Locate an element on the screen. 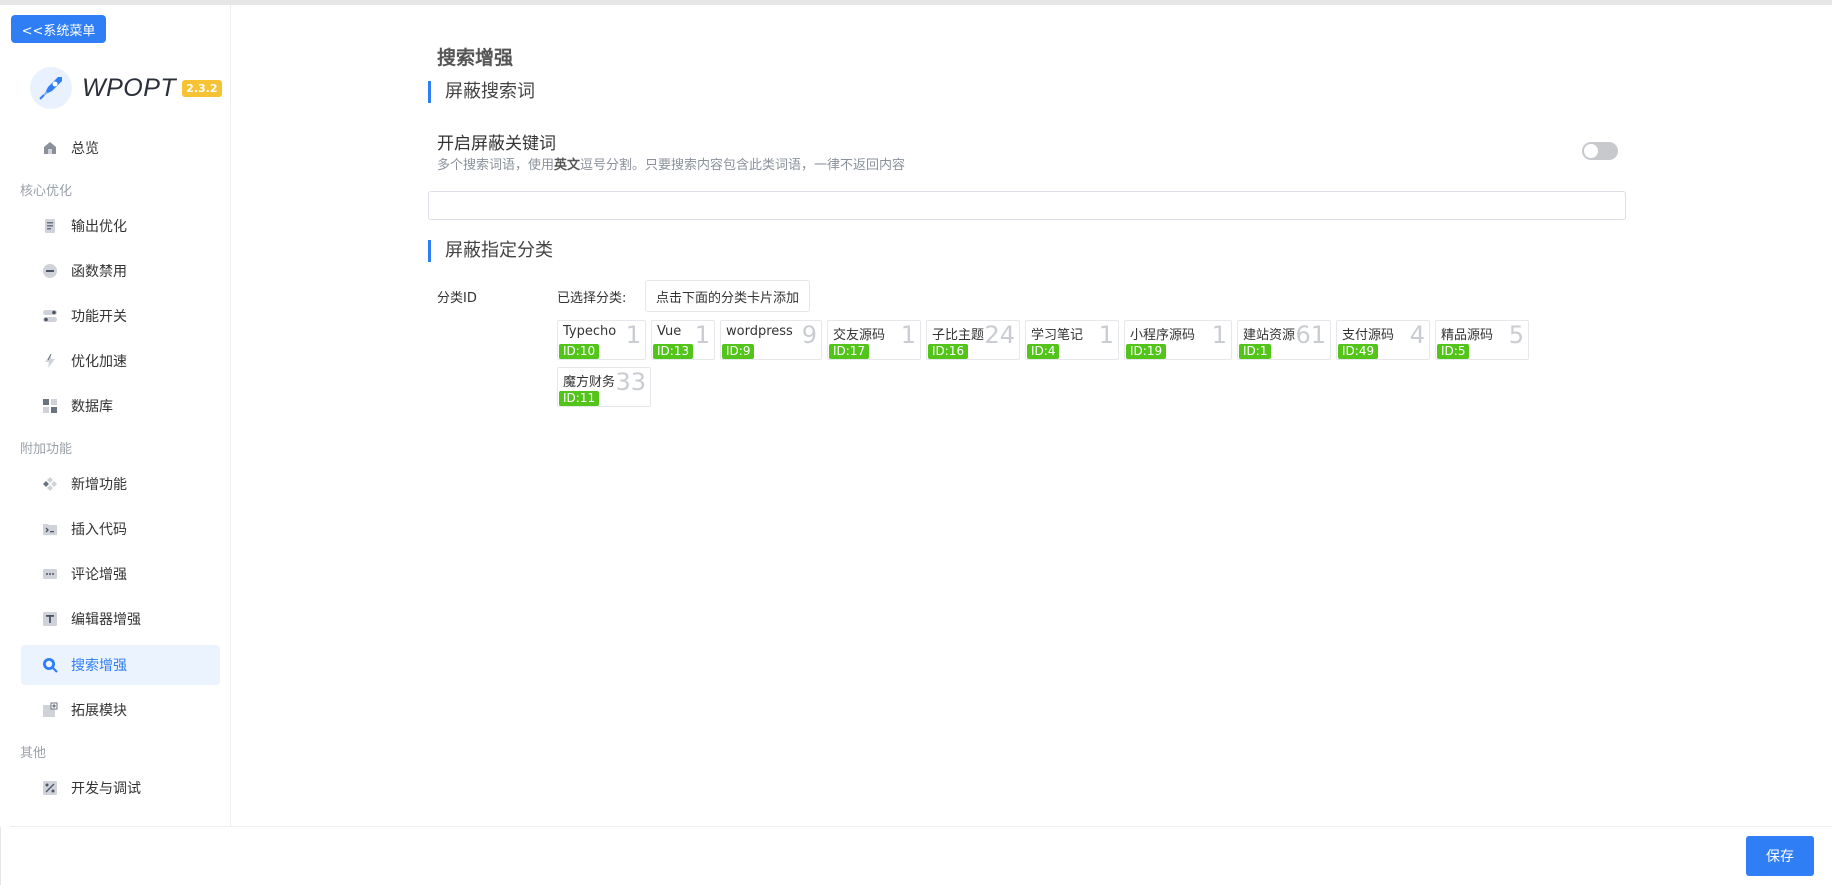 The height and width of the screenshot is (885, 1832). selected-categories-placeholder: 点击下面的分类卡片添加 is located at coordinates (728, 296).